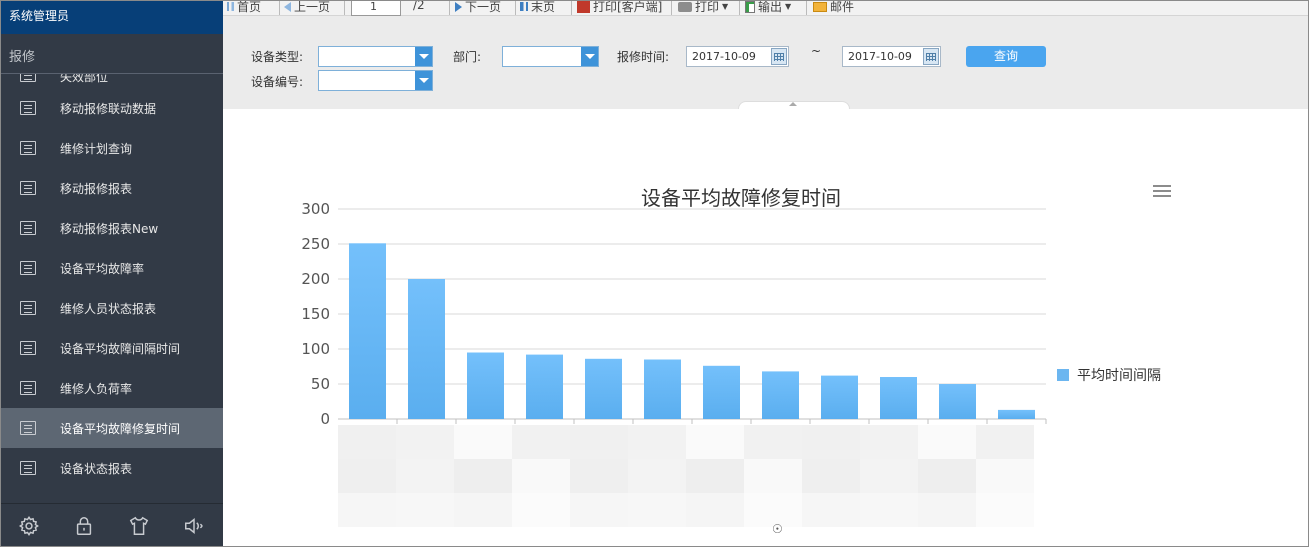  I want to click on speaker-icon, so click(193, 525).